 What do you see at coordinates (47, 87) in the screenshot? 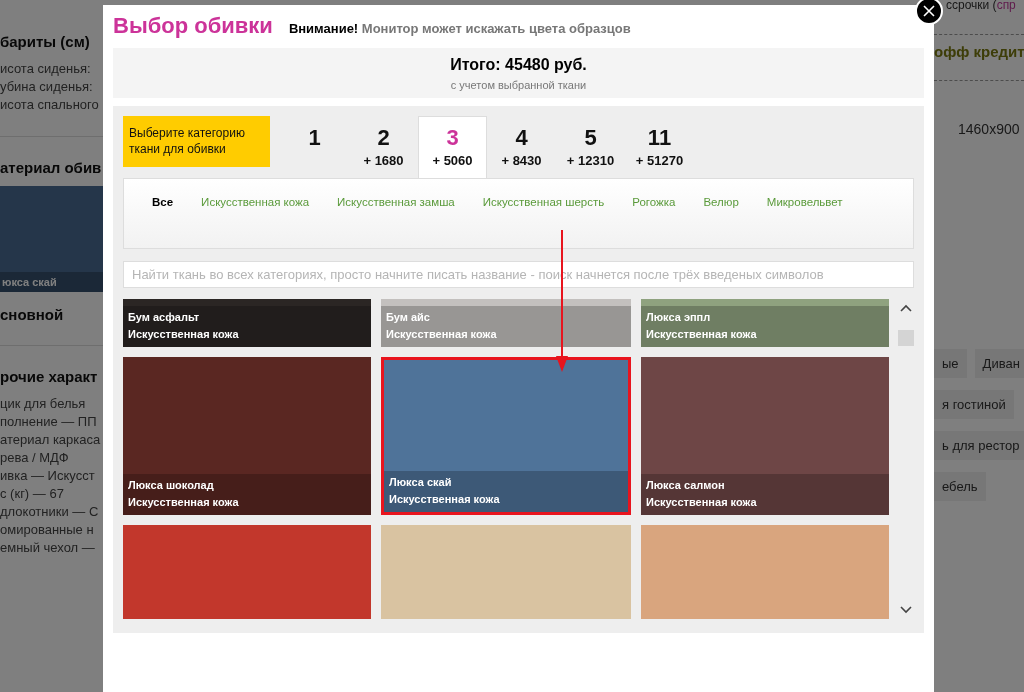
I see `spec-line: убина сиденья:` at bounding box center [47, 87].